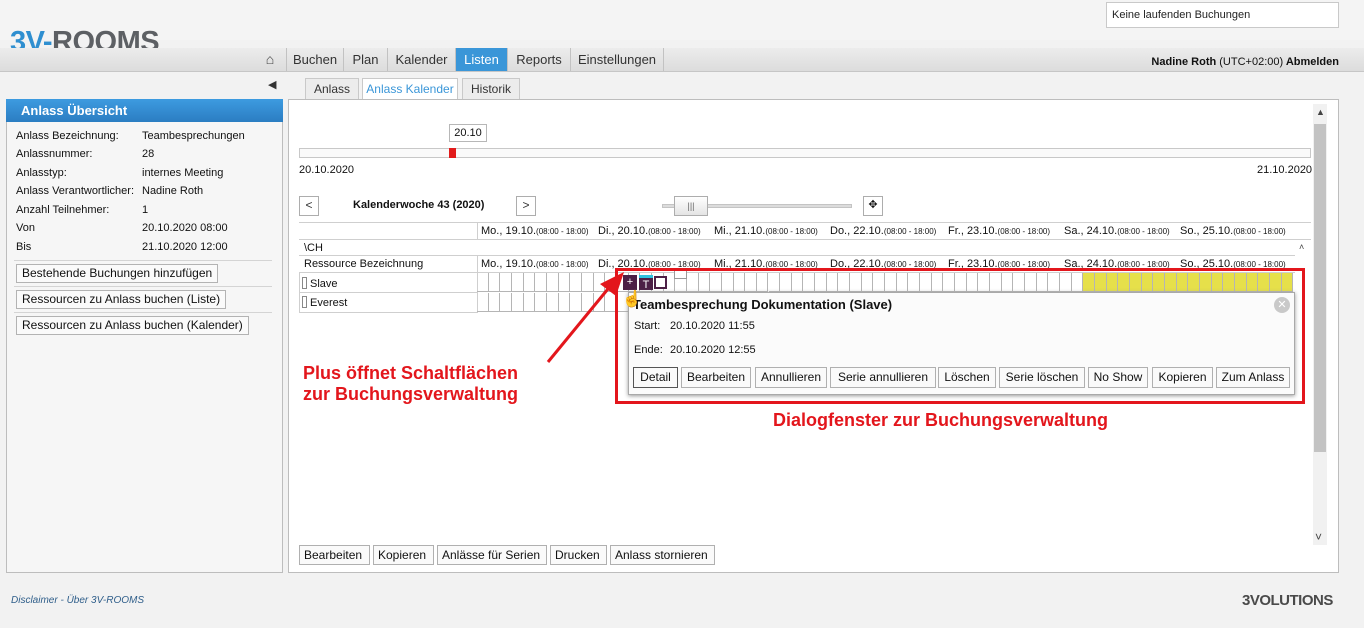 The height and width of the screenshot is (628, 1364). Describe the element at coordinates (491, 88) in the screenshot. I see `tab-historik: Historik` at that location.